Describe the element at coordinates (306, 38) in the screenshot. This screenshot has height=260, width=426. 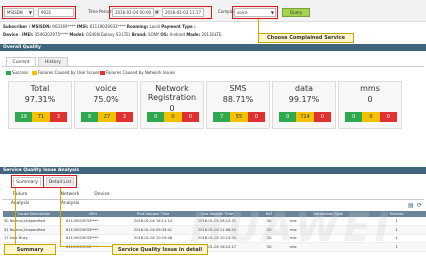
I see `choose-service-callout: Choose Complained Service` at that location.